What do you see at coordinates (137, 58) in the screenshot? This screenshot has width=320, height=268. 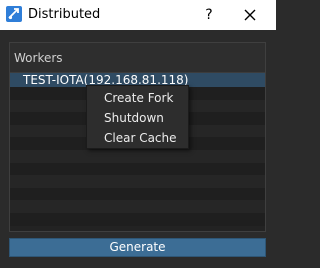 I see `workers-column-header: Workers` at bounding box center [137, 58].